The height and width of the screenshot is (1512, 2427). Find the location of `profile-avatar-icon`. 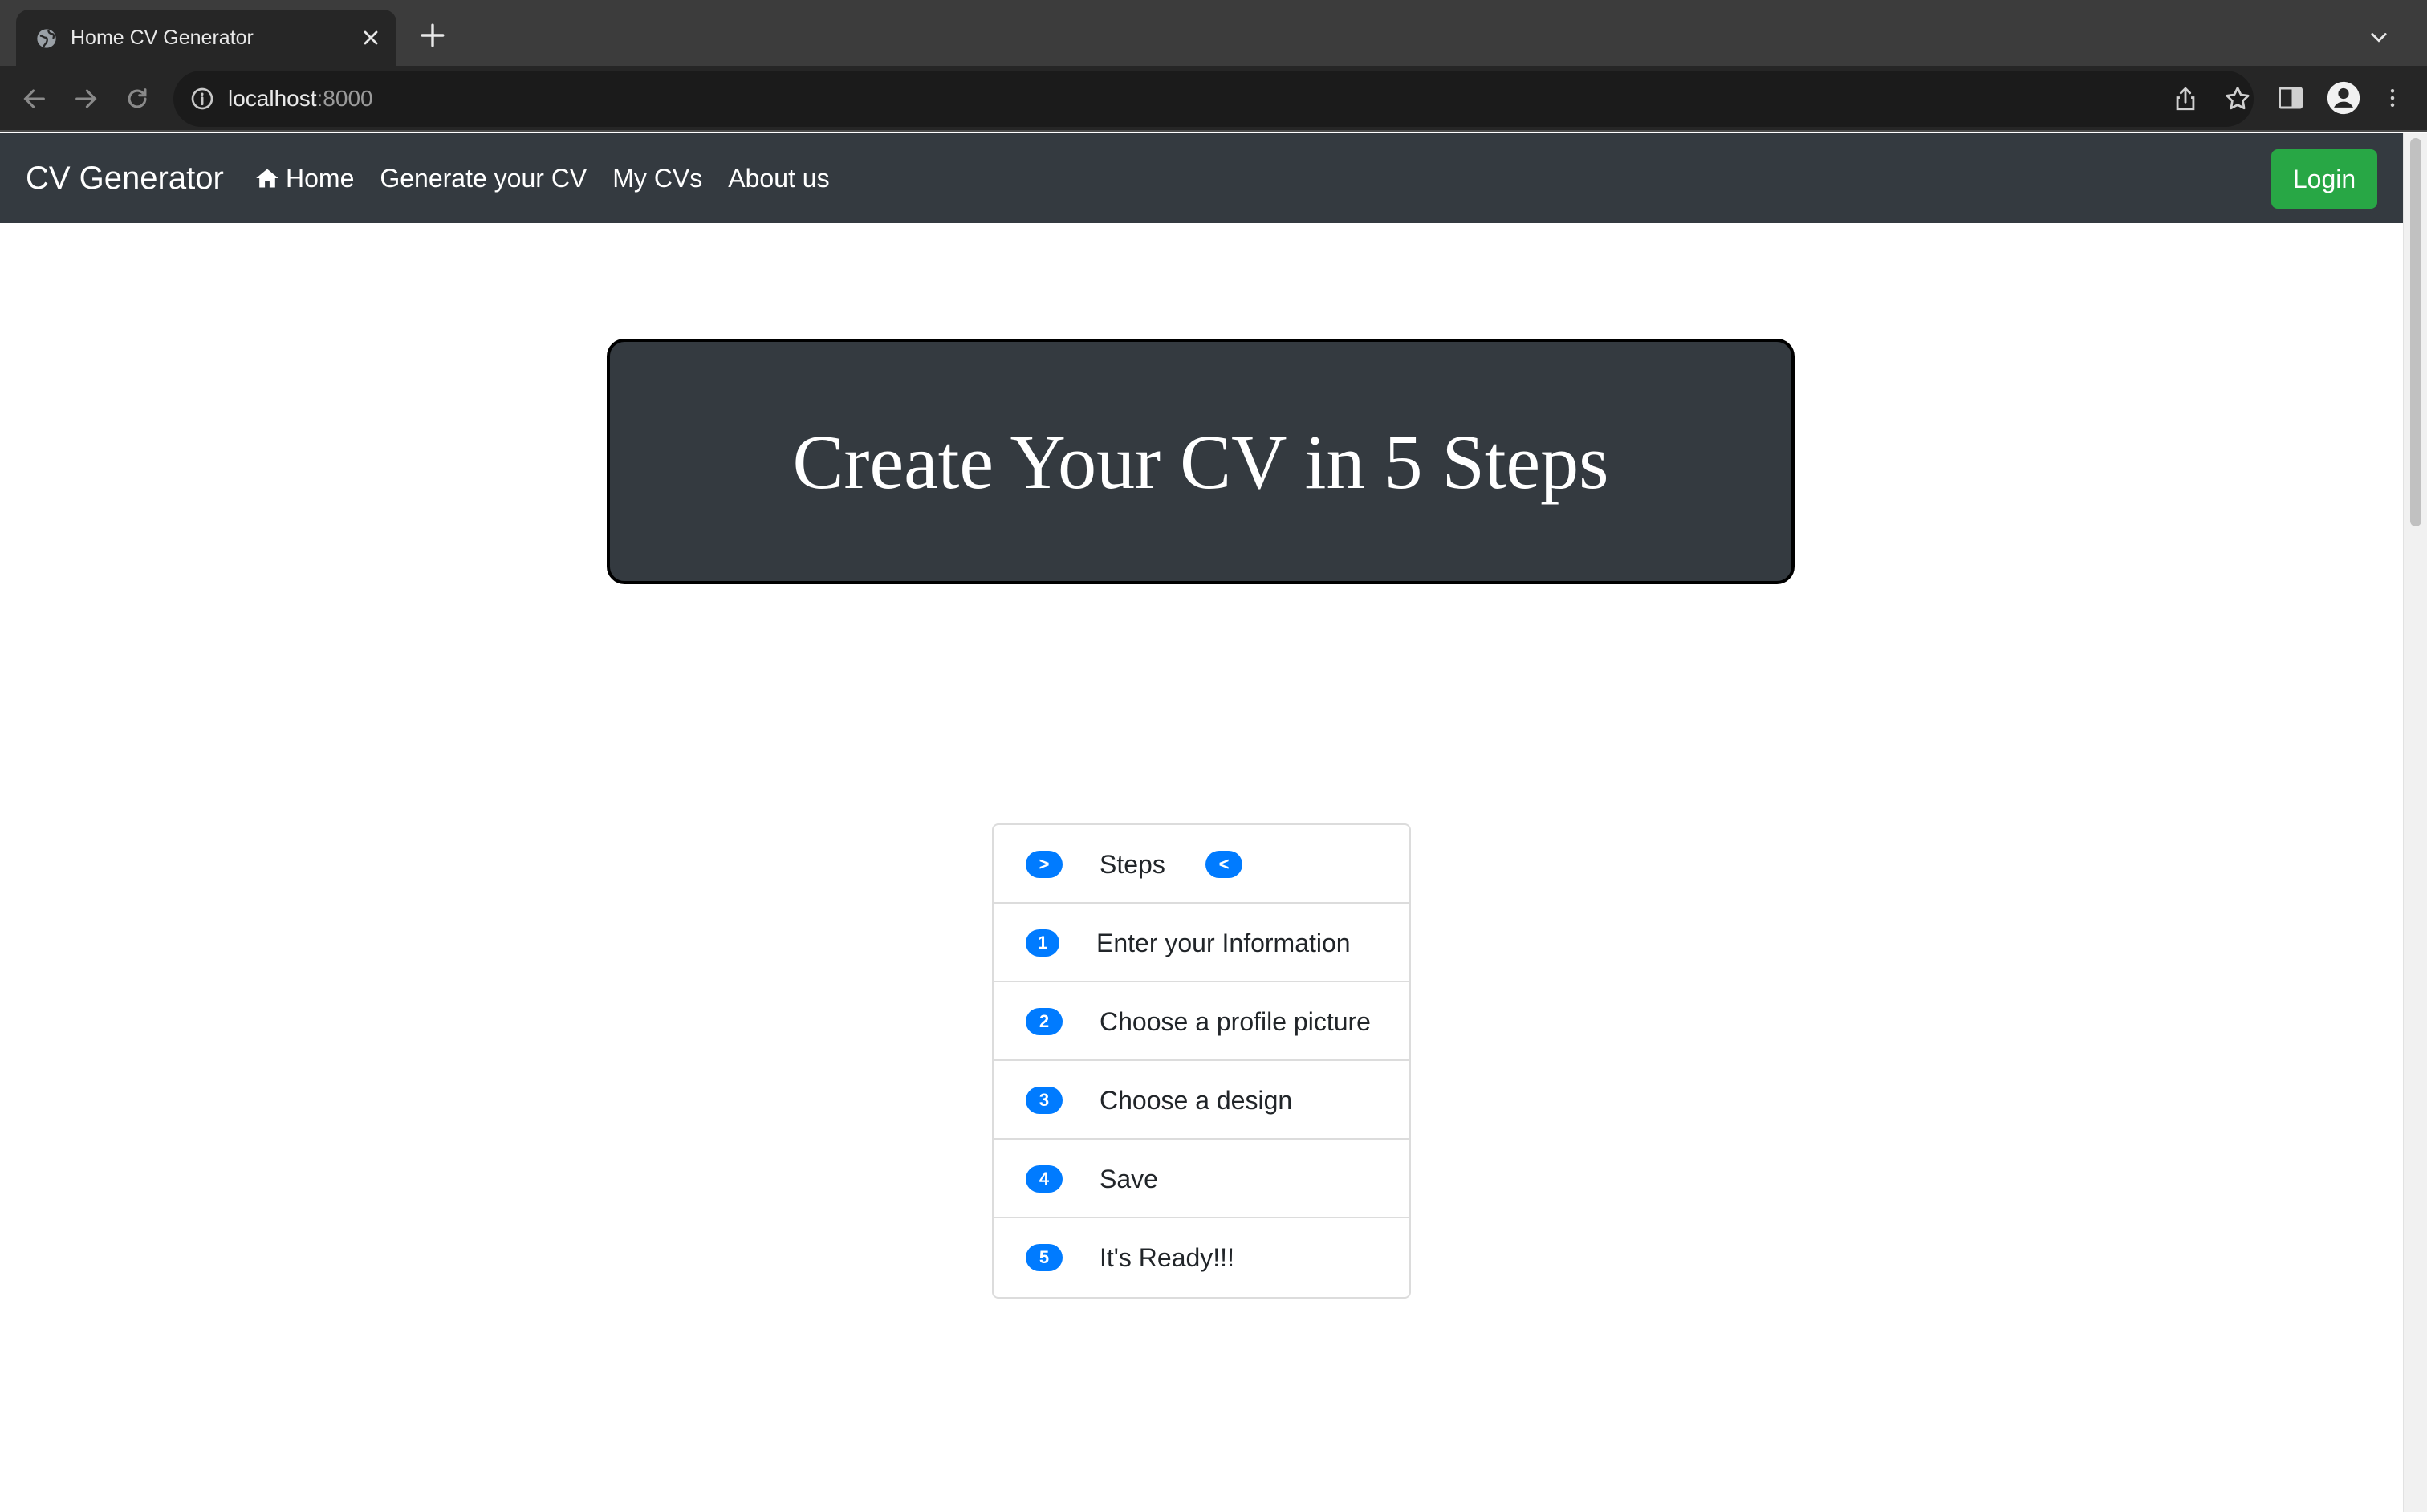

profile-avatar-icon is located at coordinates (2344, 98).